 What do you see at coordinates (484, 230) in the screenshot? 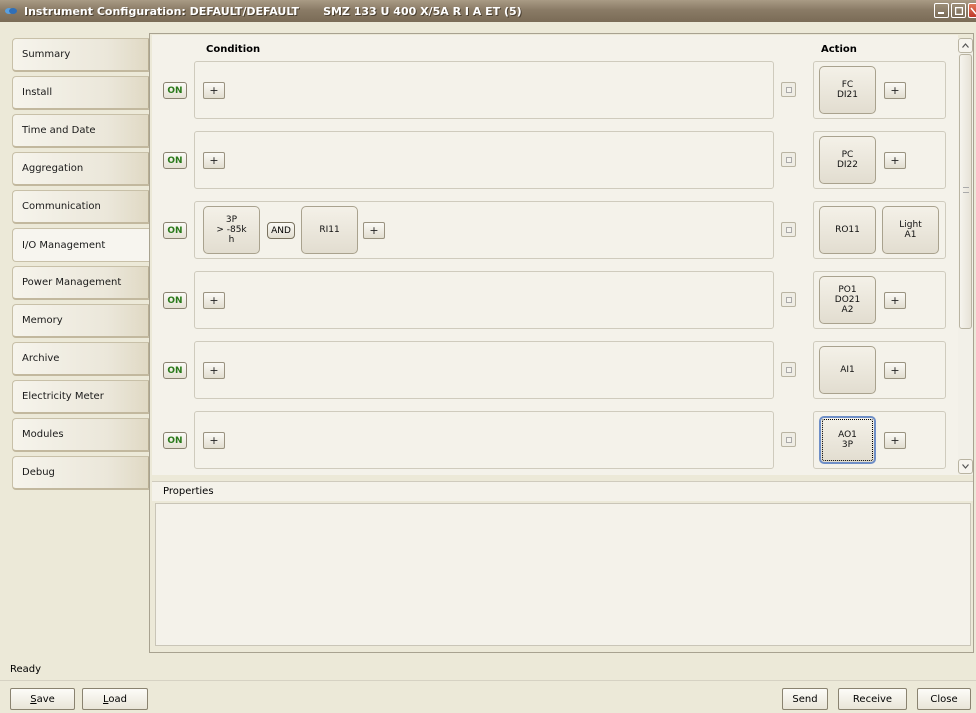
I see `condition-box: 3P > -85k h AND RI11 +` at bounding box center [484, 230].